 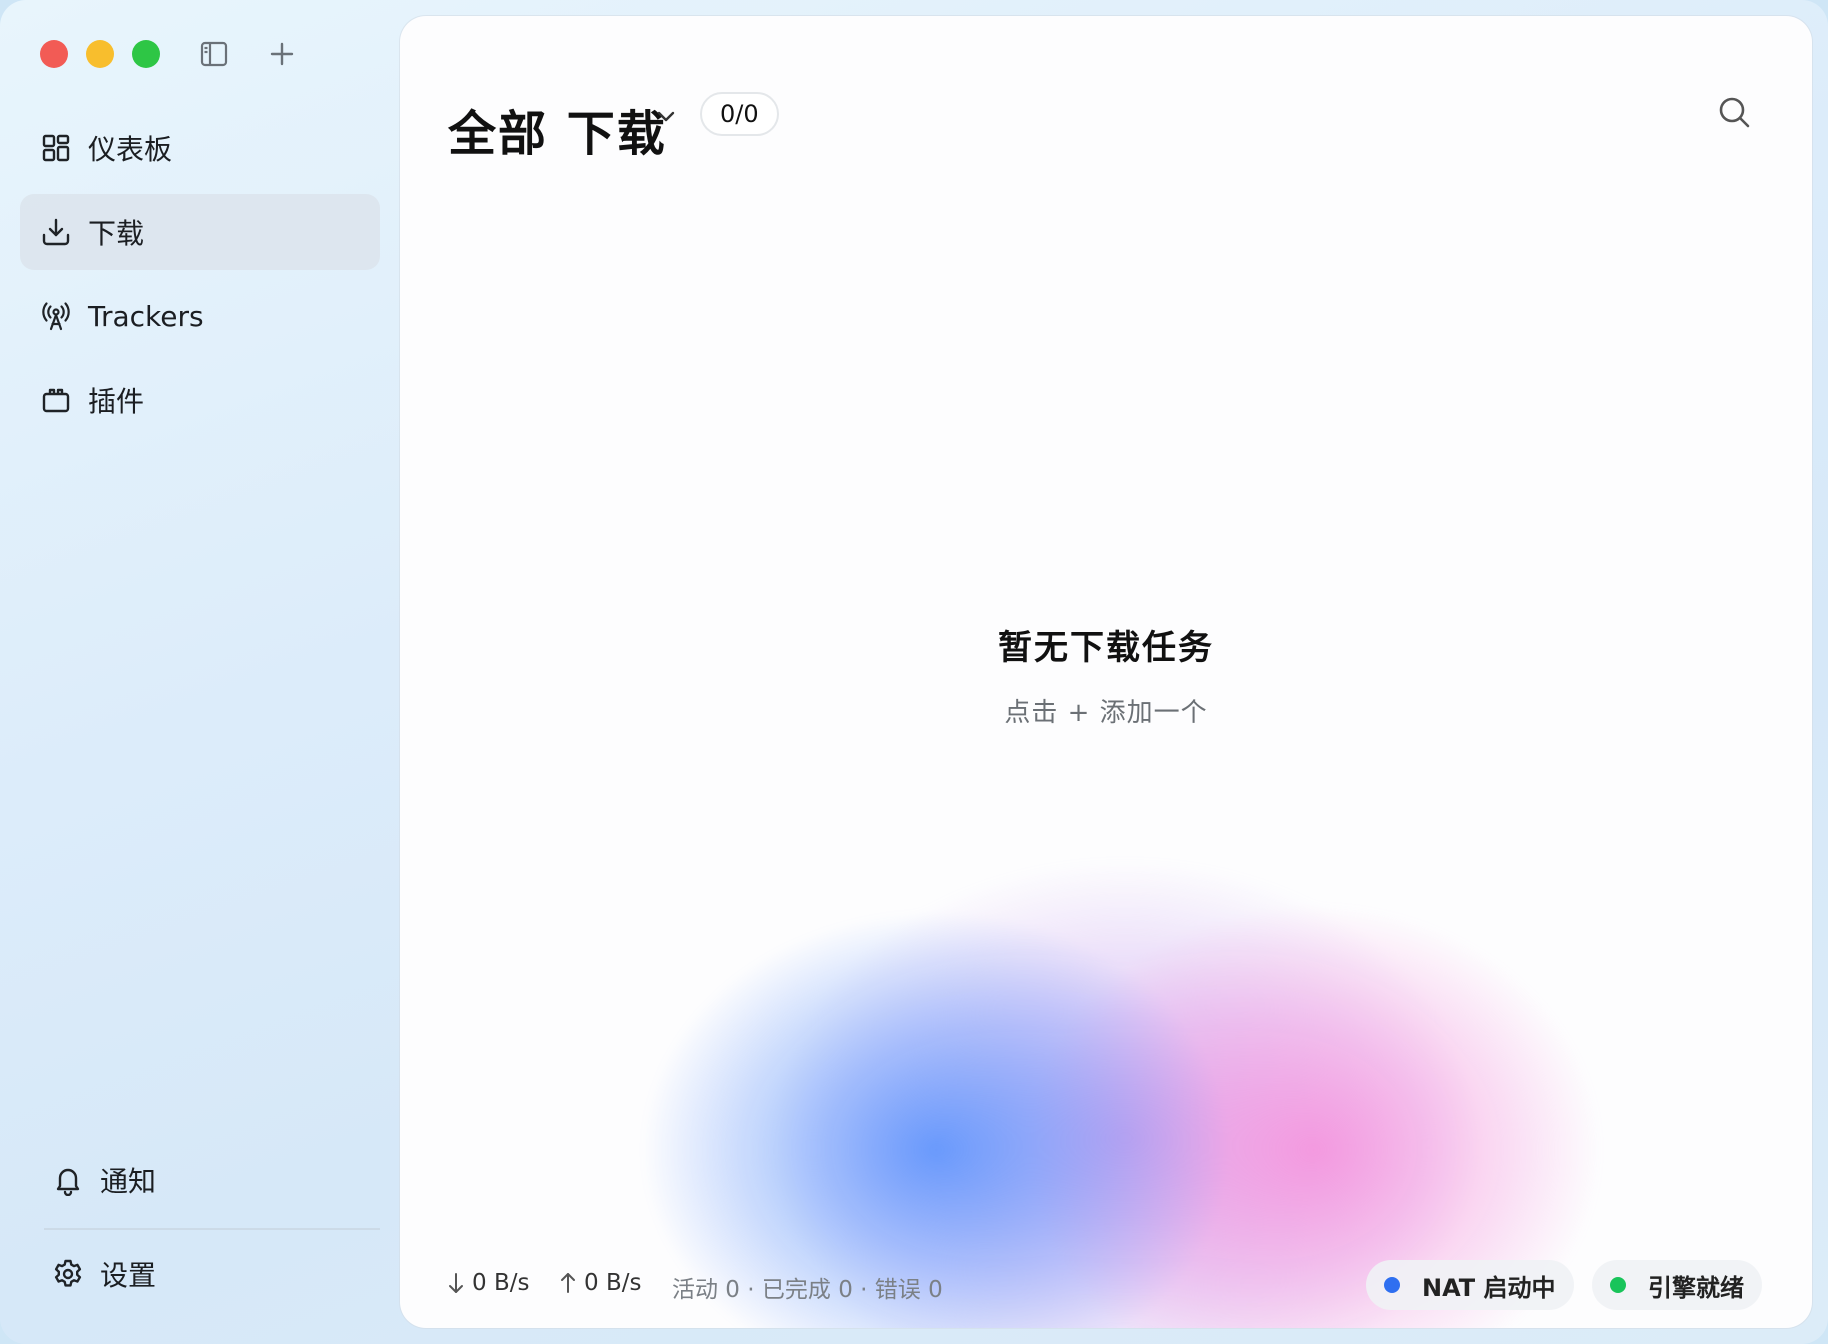 What do you see at coordinates (116, 233) in the screenshot?
I see `sidebar-item-label: 下载` at bounding box center [116, 233].